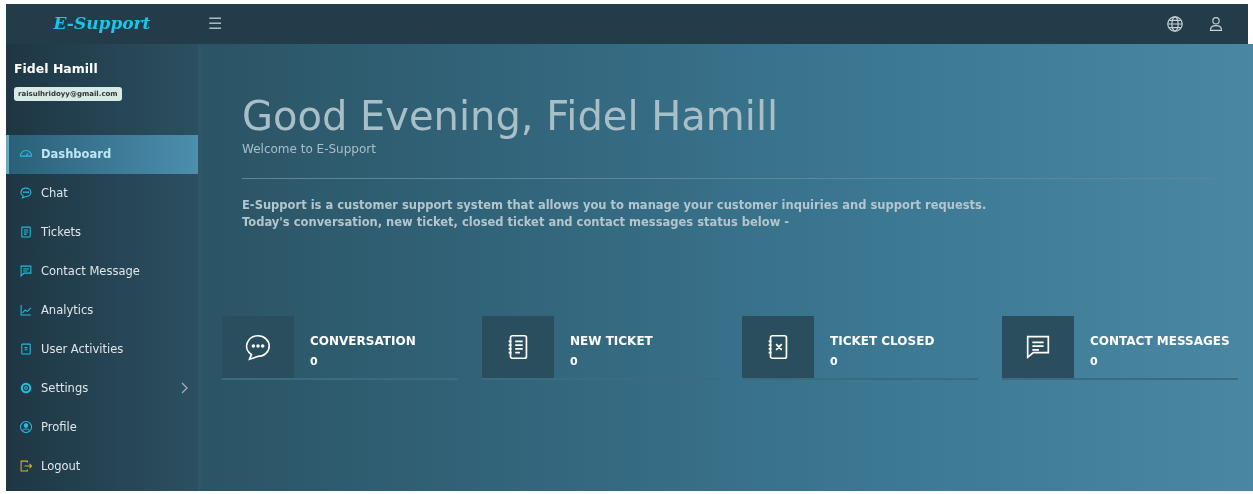 This screenshot has height=494, width=1253. What do you see at coordinates (215, 24) in the screenshot?
I see `menu-toggle-button: ☰` at bounding box center [215, 24].